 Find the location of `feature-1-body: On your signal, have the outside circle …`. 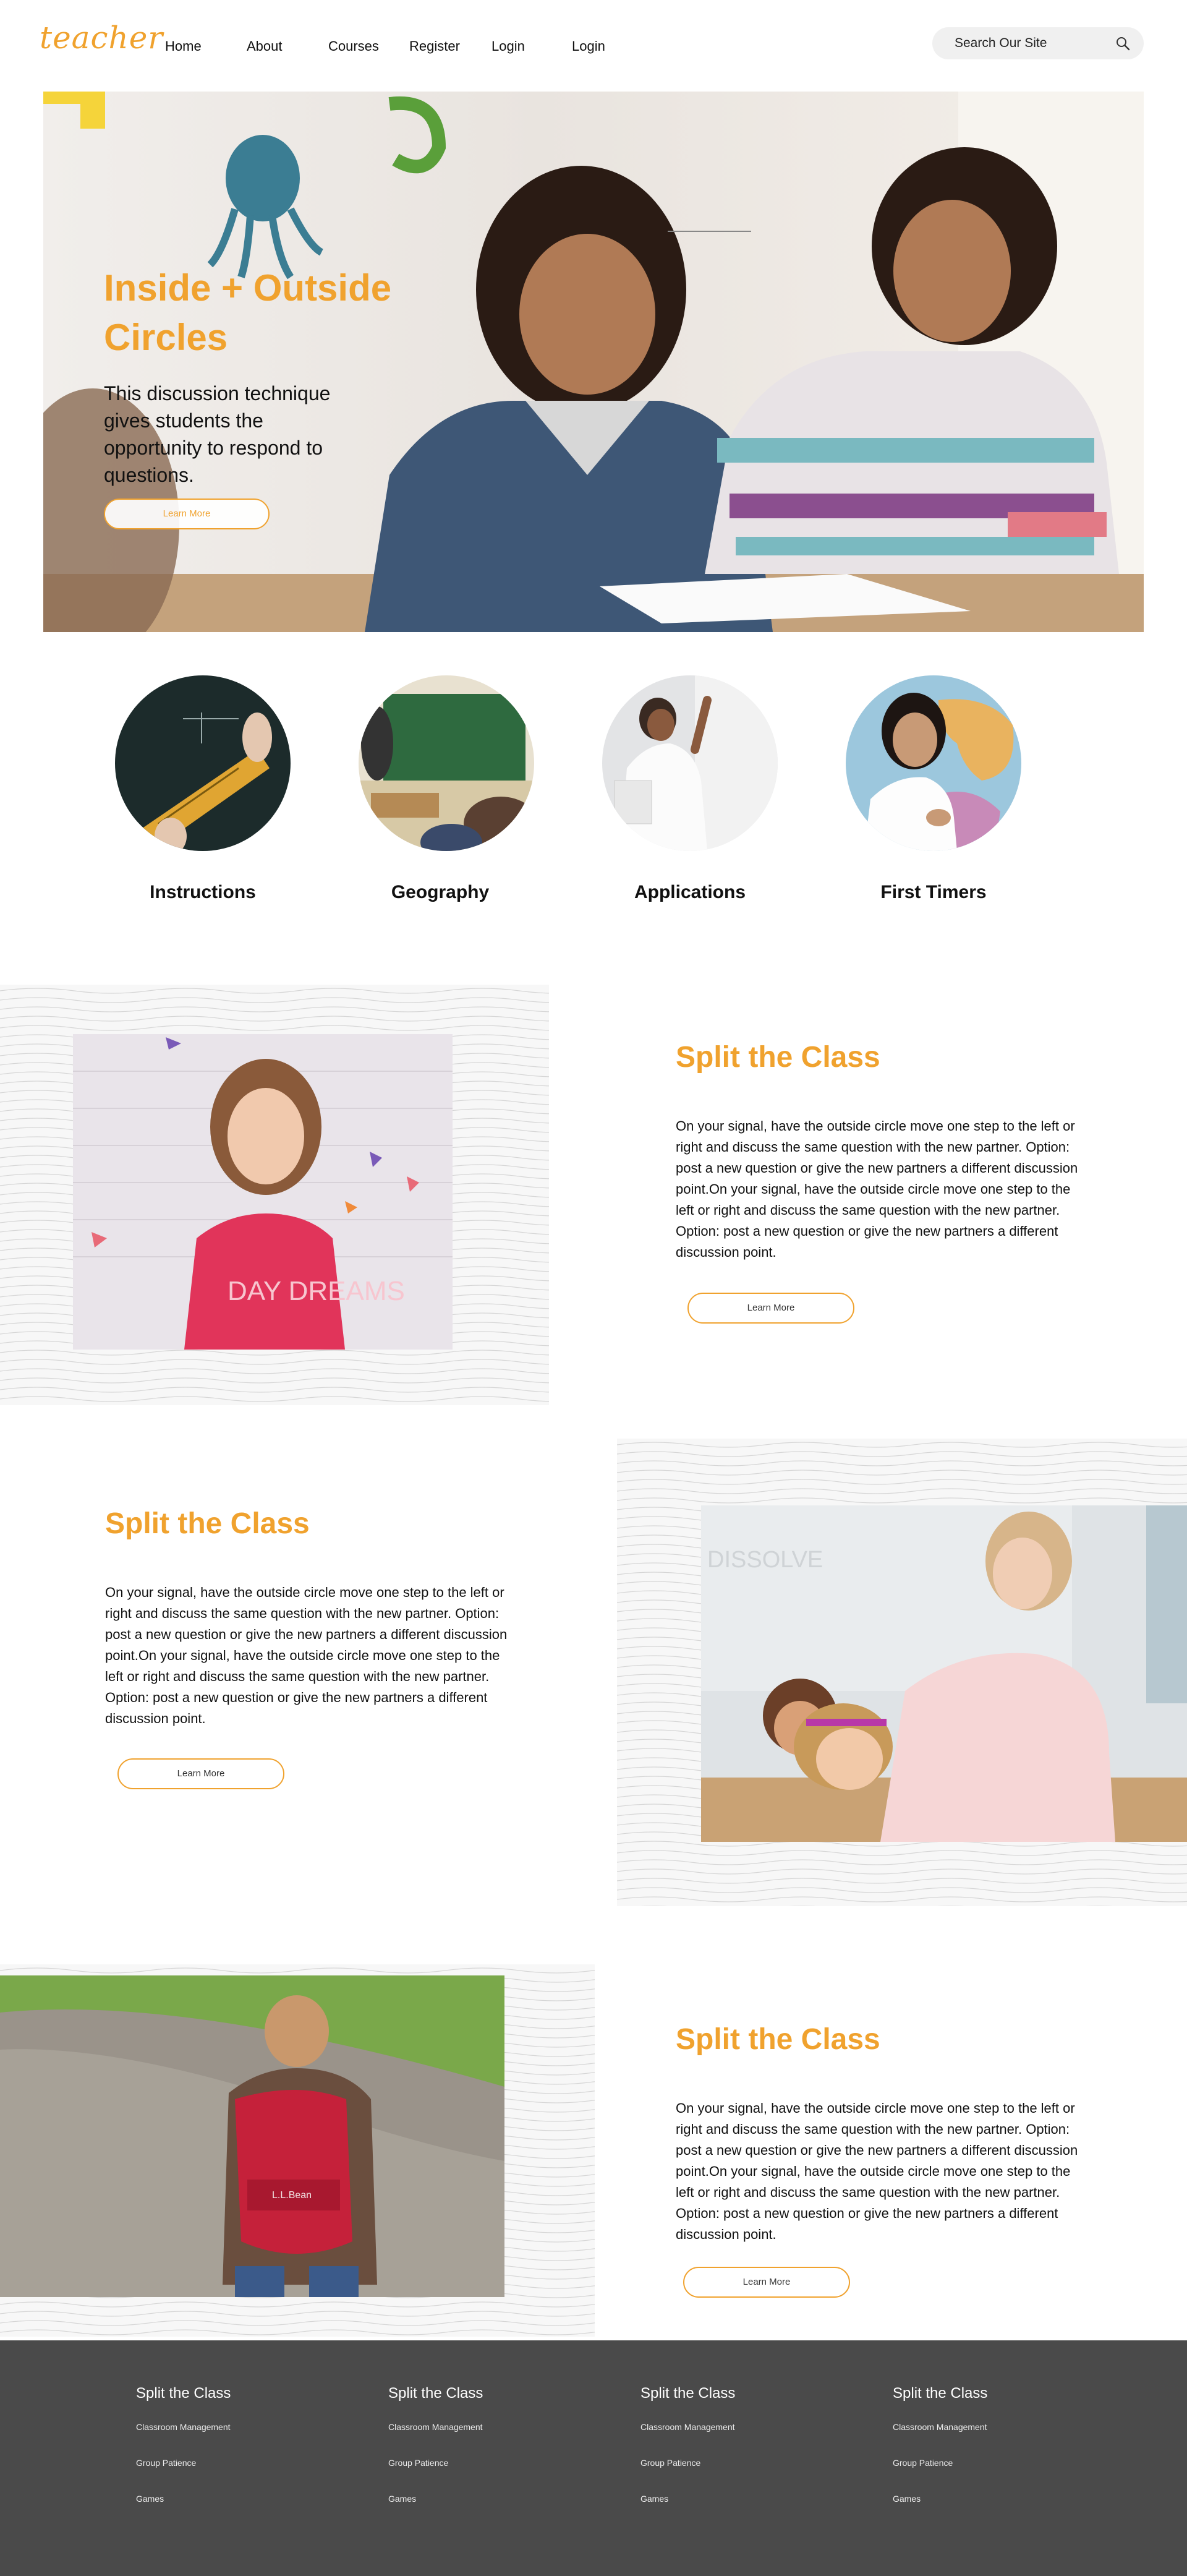

feature-1-body: On your signal, have the outside circle … is located at coordinates (877, 1189).